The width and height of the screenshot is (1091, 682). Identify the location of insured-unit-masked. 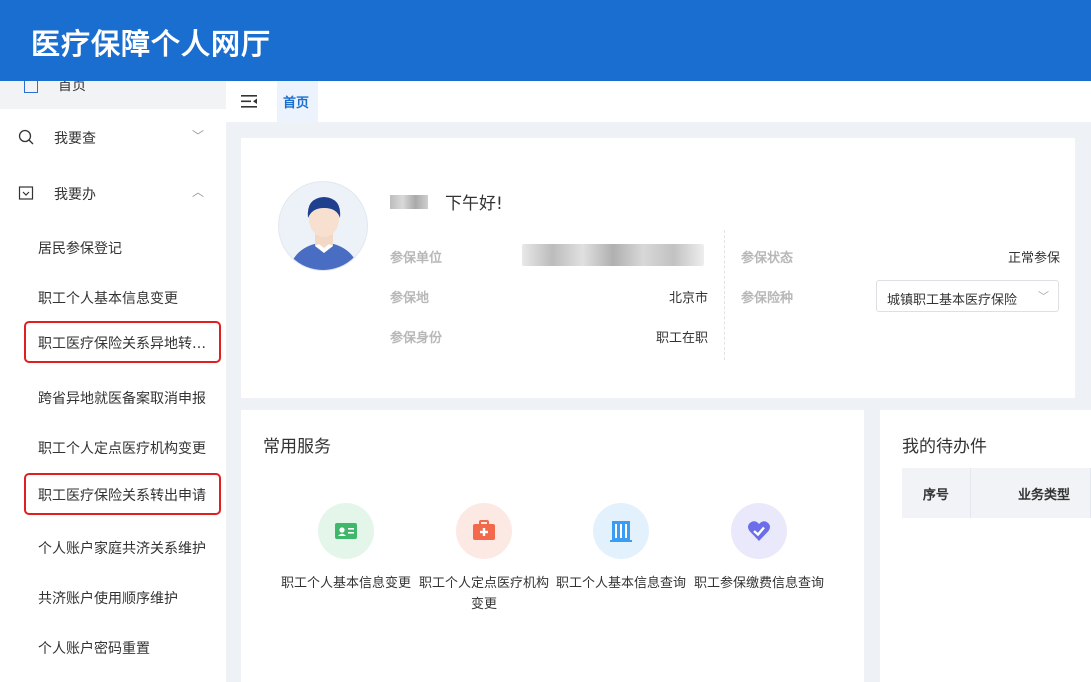
(613, 255).